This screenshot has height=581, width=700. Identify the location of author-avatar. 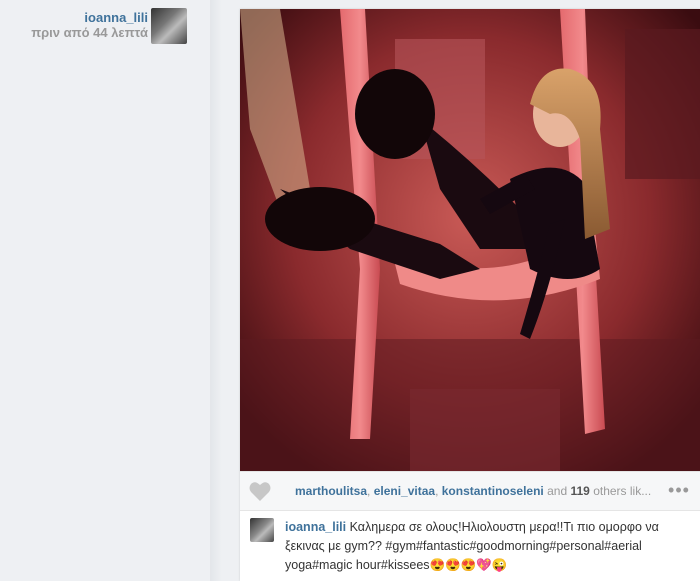
(169, 26).